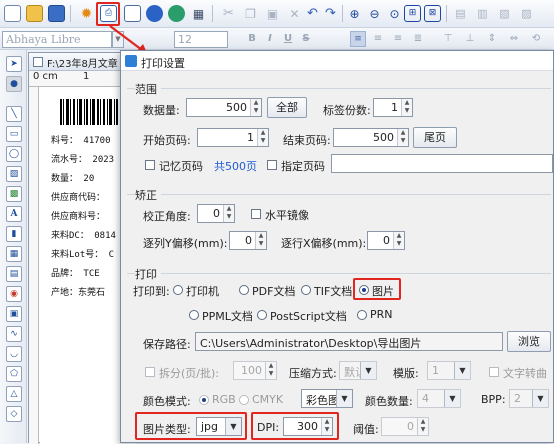  Describe the element at coordinates (354, 13) in the screenshot. I see `zoom-in-icon: ⊕` at that location.